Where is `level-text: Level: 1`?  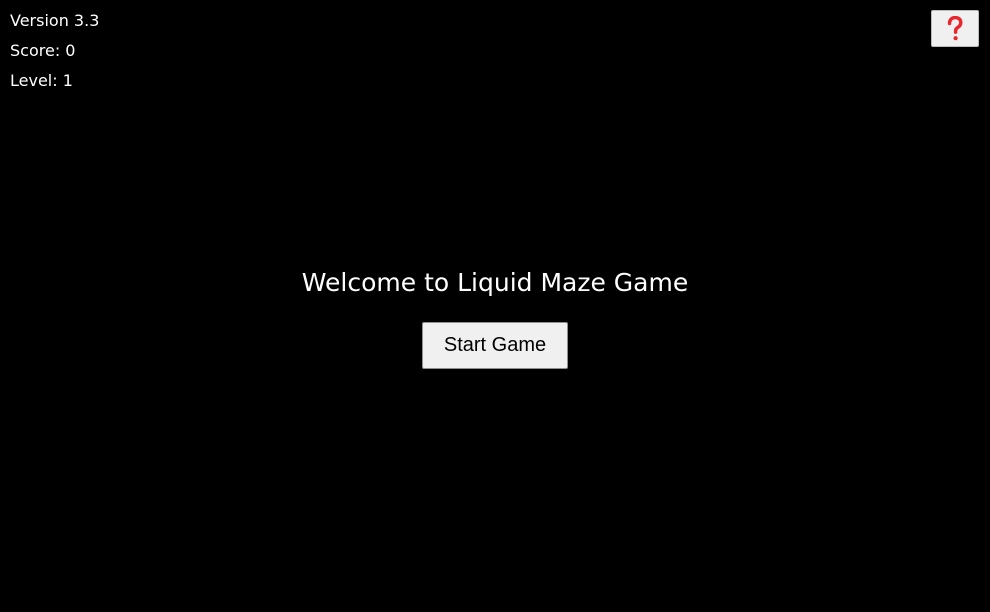
level-text: Level: 1 is located at coordinates (41, 80).